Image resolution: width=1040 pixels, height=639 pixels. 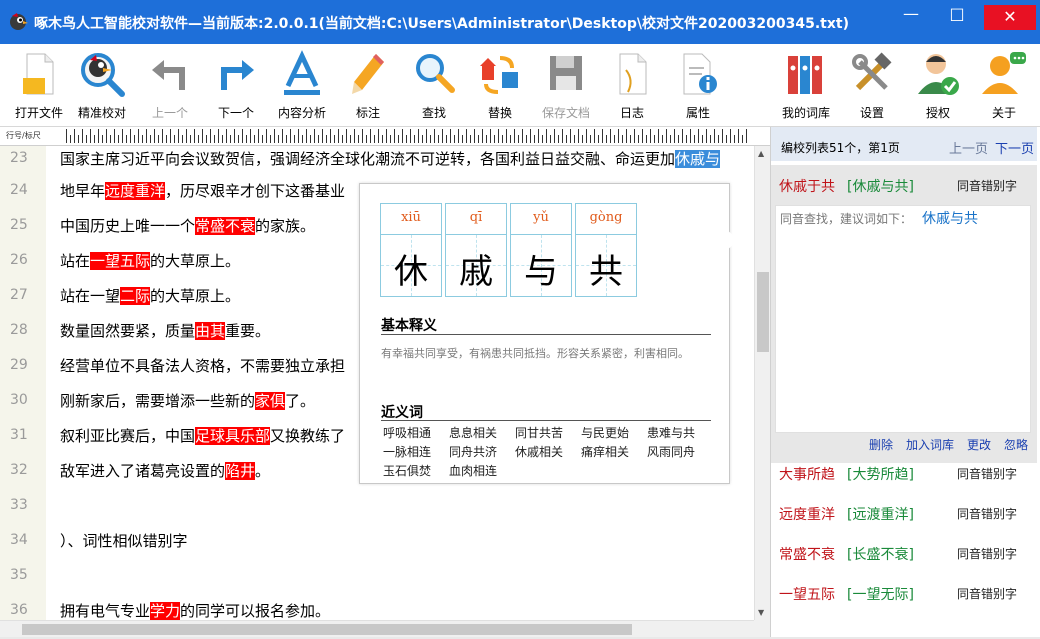 I want to click on editor-line: 35, so click(x=377, y=578).